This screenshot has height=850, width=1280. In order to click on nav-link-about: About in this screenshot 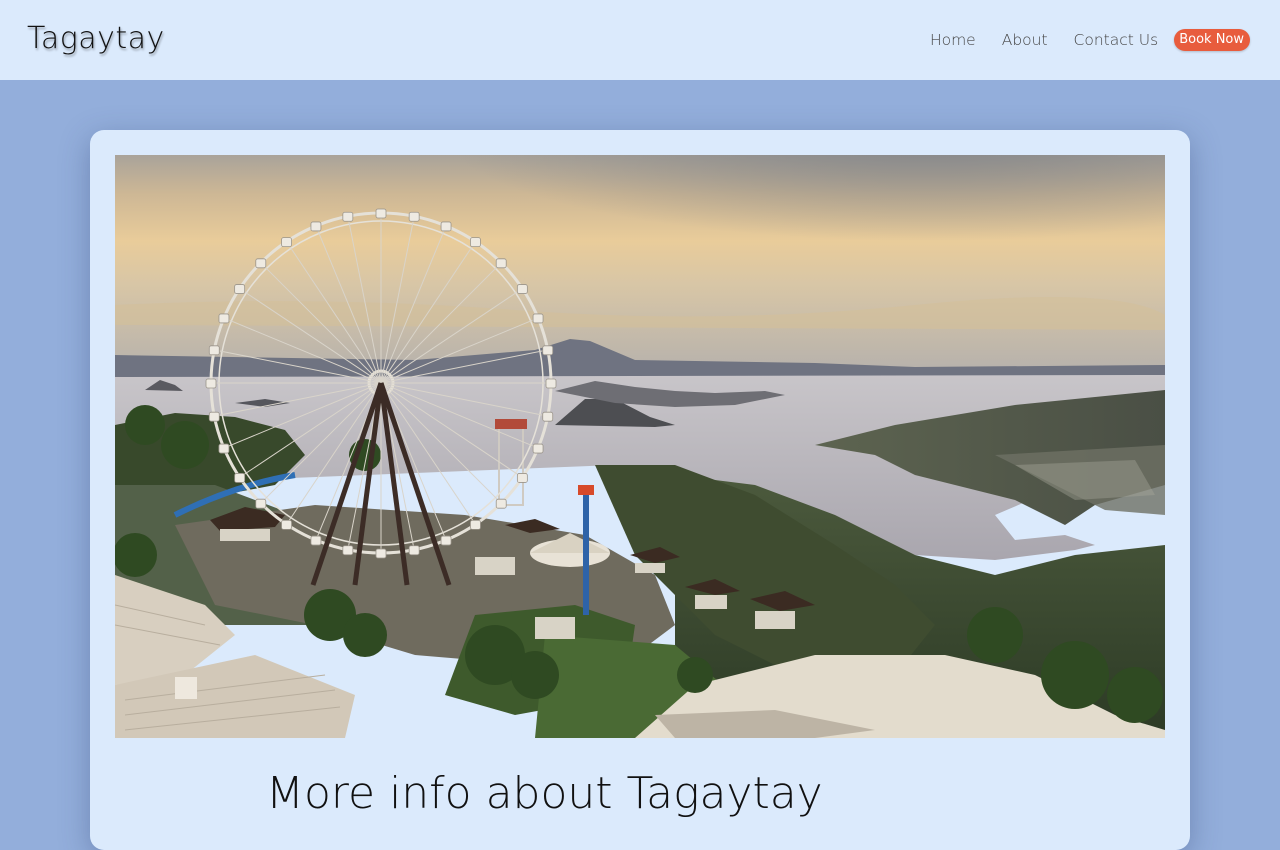, I will do `click(1025, 40)`.